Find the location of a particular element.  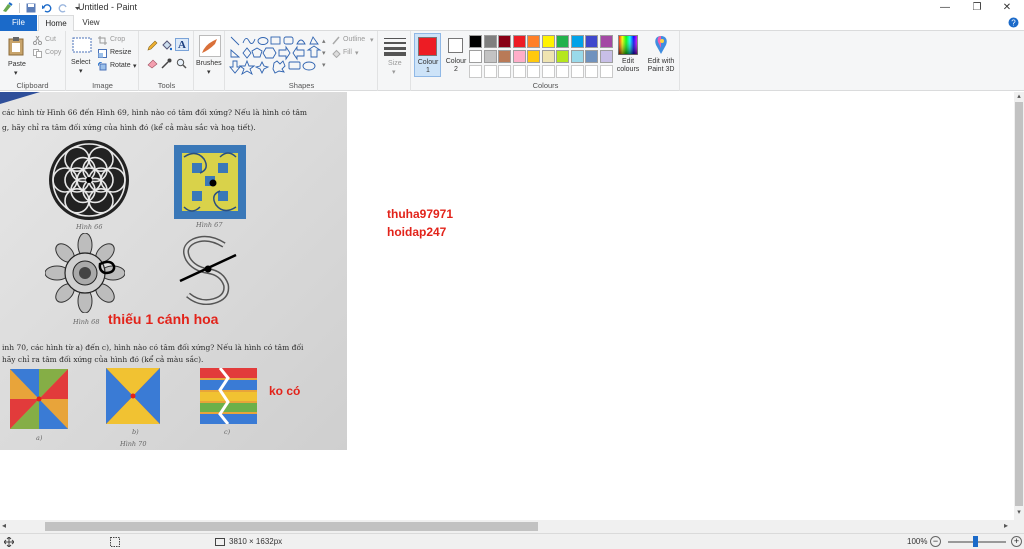

annotation-missing-petal: thiếu 1 cánh hoa is located at coordinates (163, 319).